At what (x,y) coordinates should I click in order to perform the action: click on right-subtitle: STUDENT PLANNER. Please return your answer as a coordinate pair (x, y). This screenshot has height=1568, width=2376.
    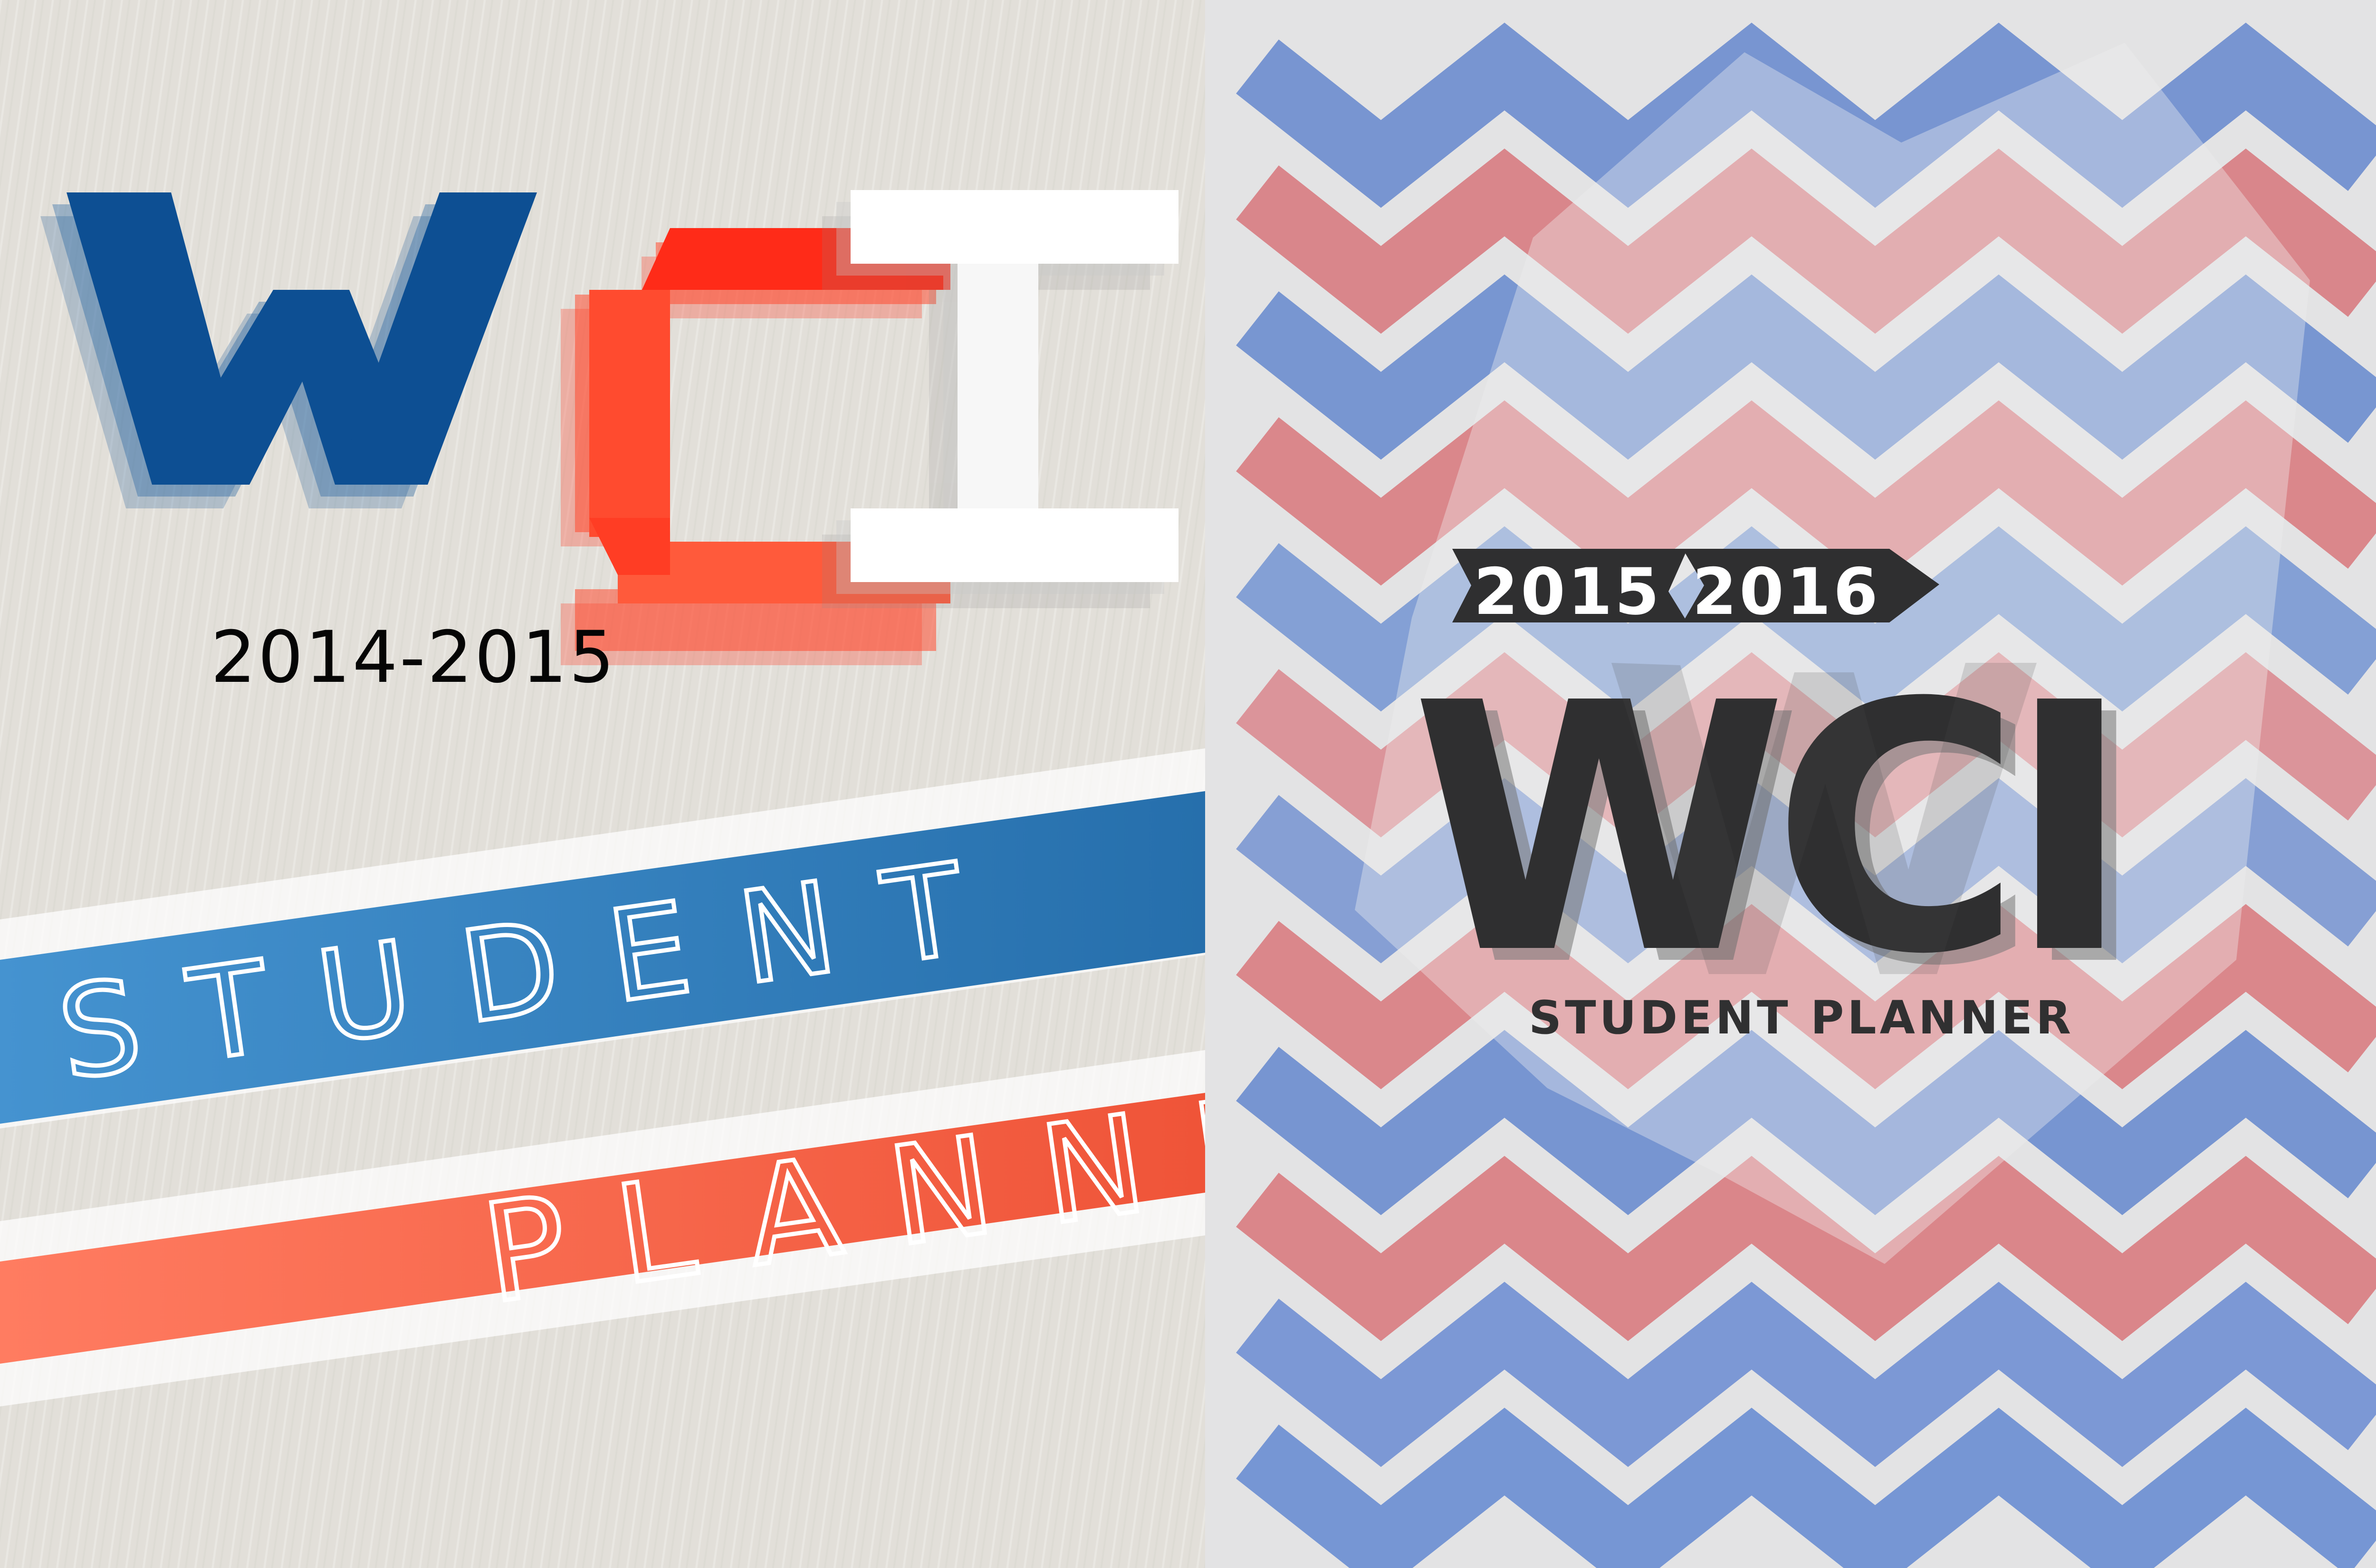
    Looking at the image, I should click on (1801, 1018).